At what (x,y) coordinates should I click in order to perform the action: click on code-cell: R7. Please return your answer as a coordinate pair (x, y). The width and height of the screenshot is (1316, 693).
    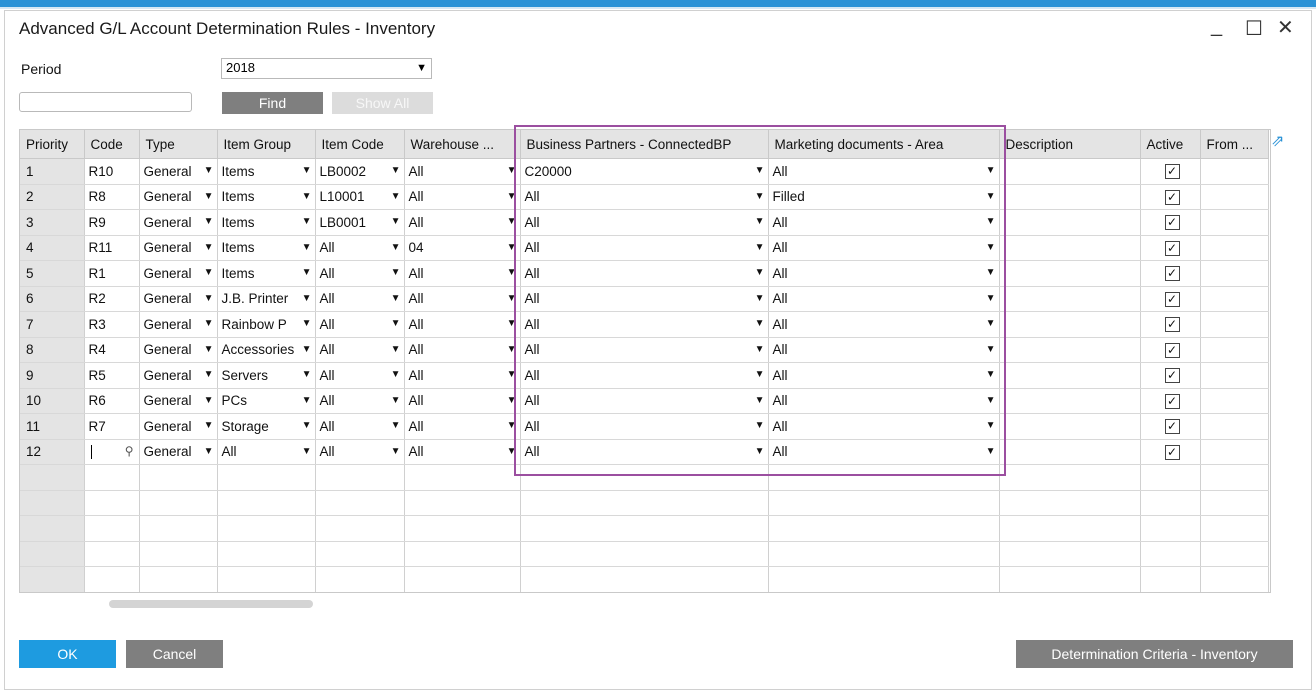
    Looking at the image, I should click on (112, 426).